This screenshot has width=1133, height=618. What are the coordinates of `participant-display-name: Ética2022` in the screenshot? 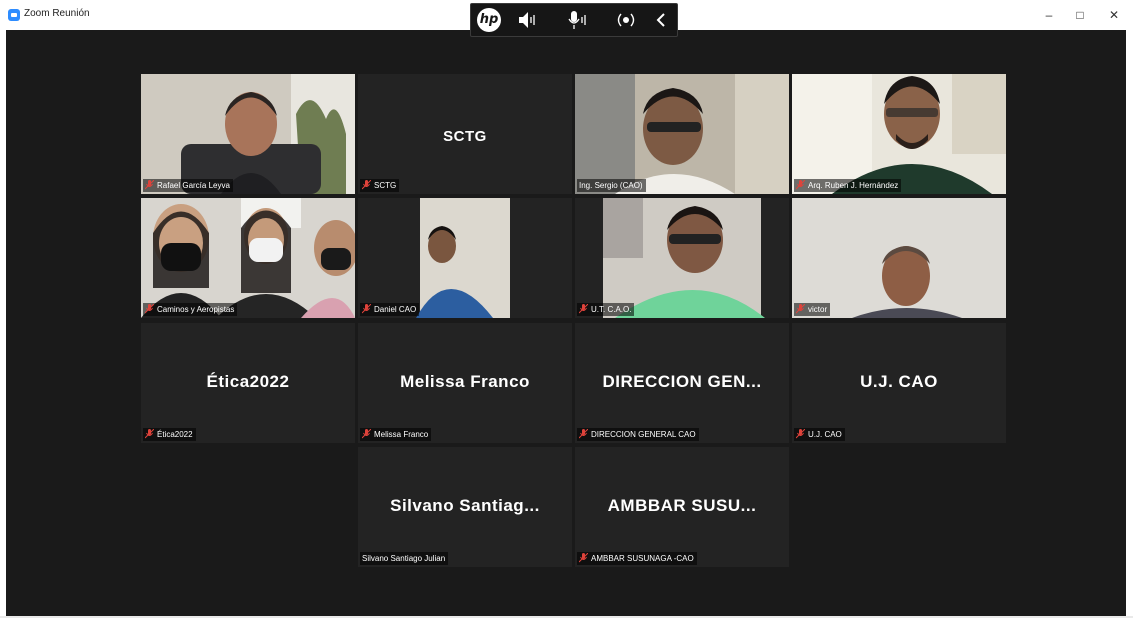 It's located at (248, 381).